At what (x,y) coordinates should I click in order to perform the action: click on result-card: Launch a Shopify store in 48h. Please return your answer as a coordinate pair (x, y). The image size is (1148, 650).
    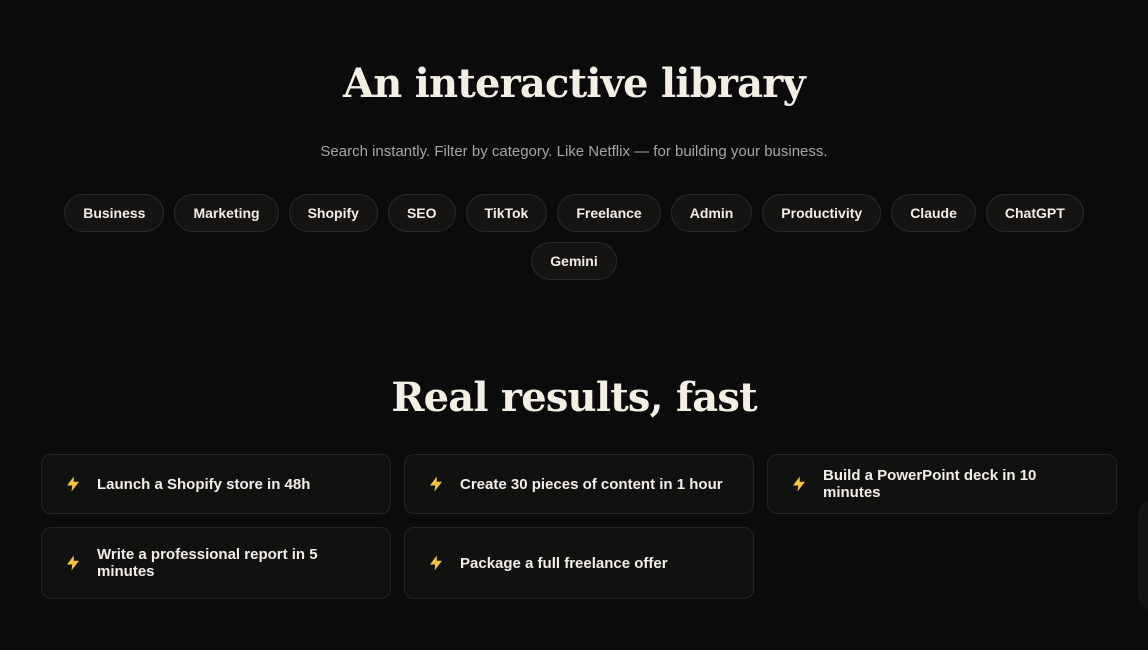
    Looking at the image, I should click on (216, 484).